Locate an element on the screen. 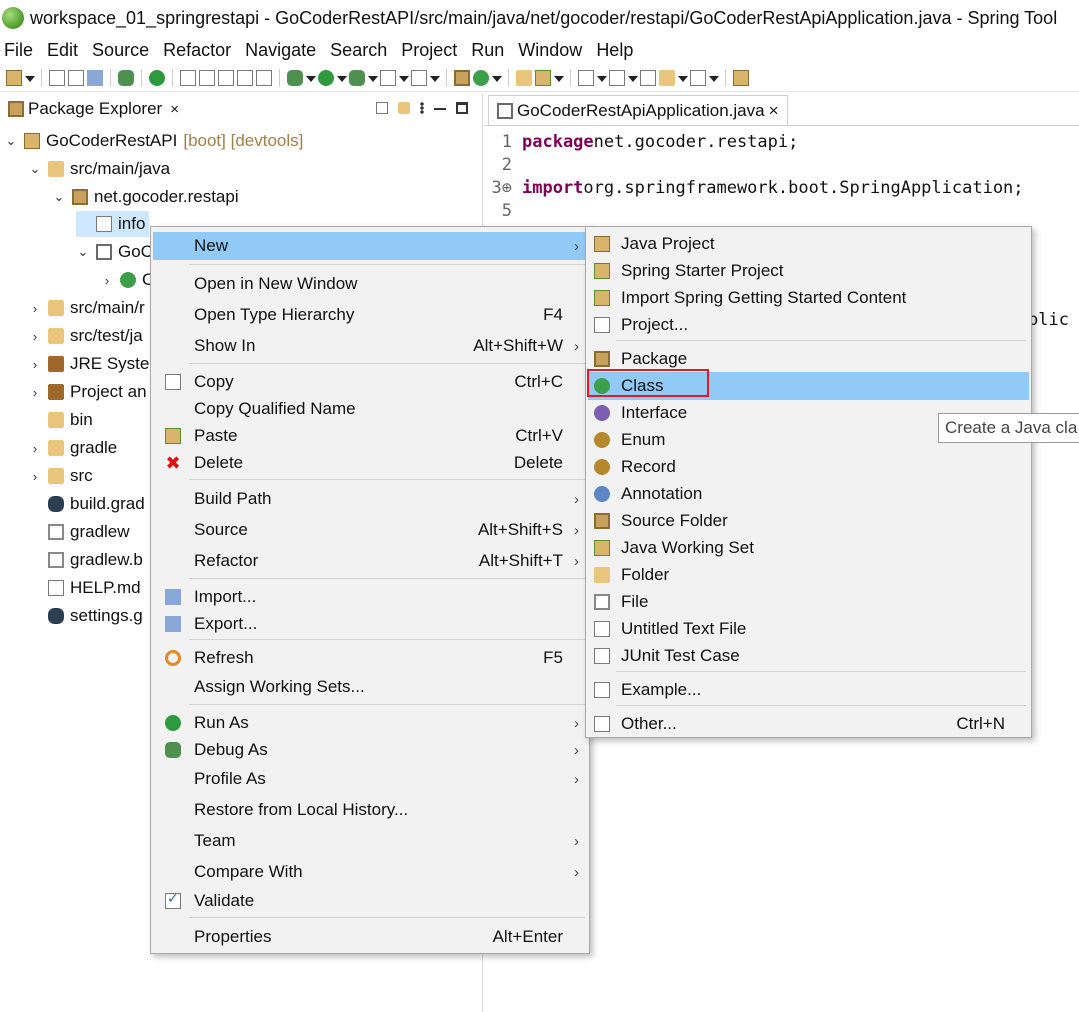 The height and width of the screenshot is (1012, 1079). menu-item-copy: Copy Ctrl+C is located at coordinates (370, 382).